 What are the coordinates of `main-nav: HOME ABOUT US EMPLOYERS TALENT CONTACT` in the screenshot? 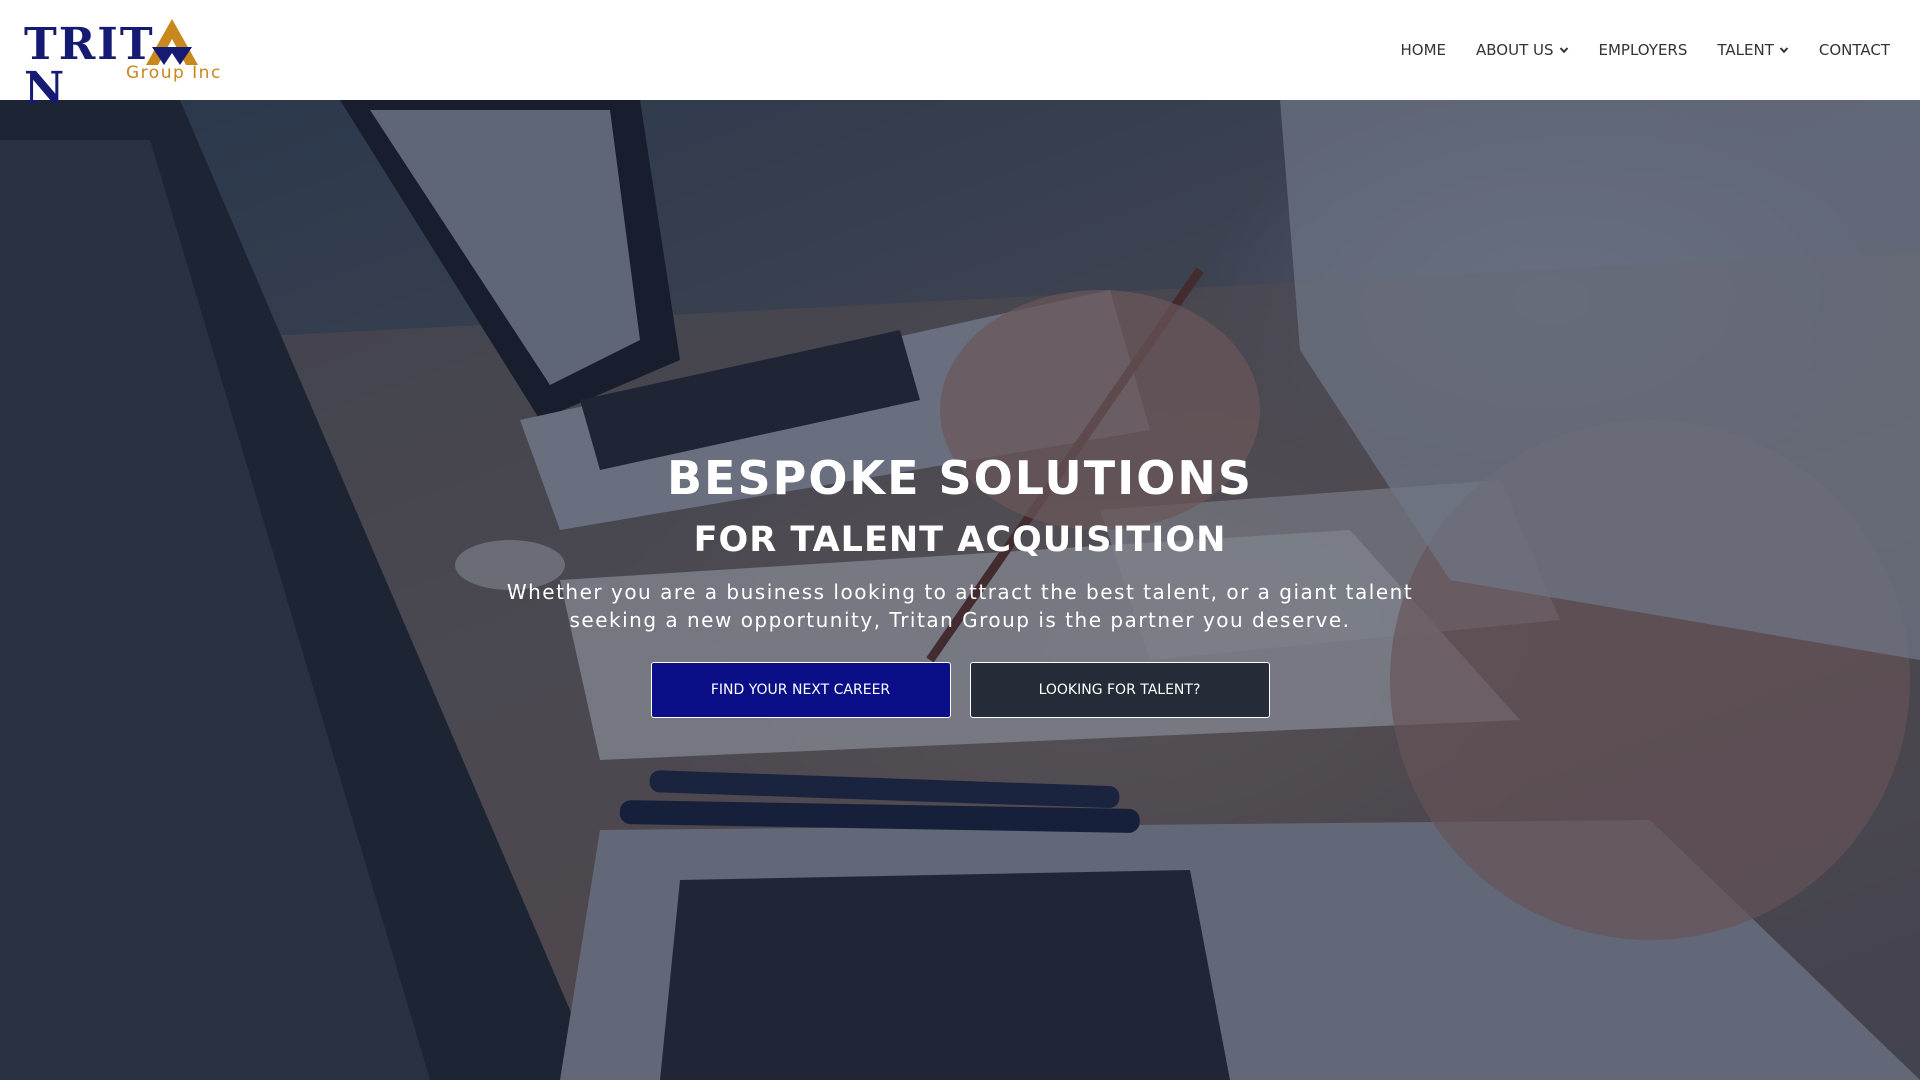 It's located at (1645, 50).